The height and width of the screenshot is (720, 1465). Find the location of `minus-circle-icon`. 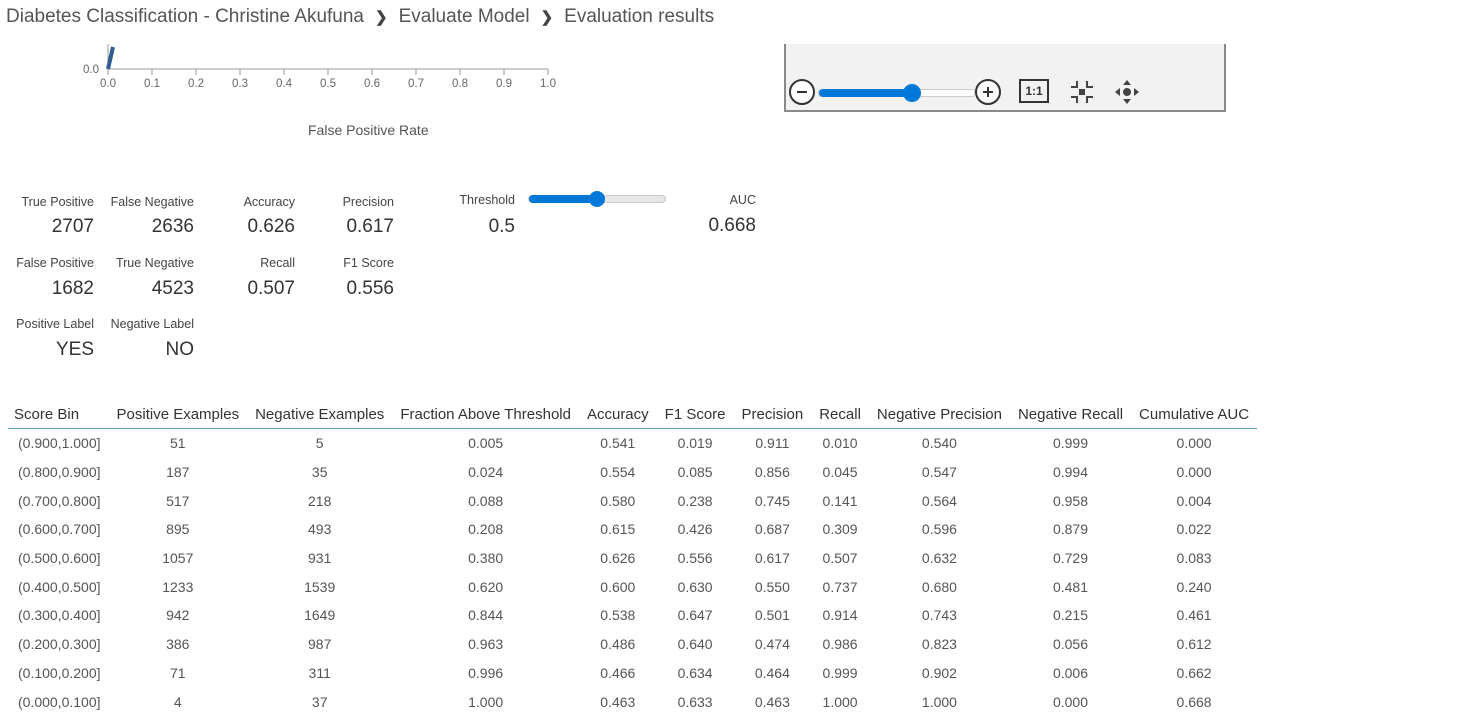

minus-circle-icon is located at coordinates (802, 92).